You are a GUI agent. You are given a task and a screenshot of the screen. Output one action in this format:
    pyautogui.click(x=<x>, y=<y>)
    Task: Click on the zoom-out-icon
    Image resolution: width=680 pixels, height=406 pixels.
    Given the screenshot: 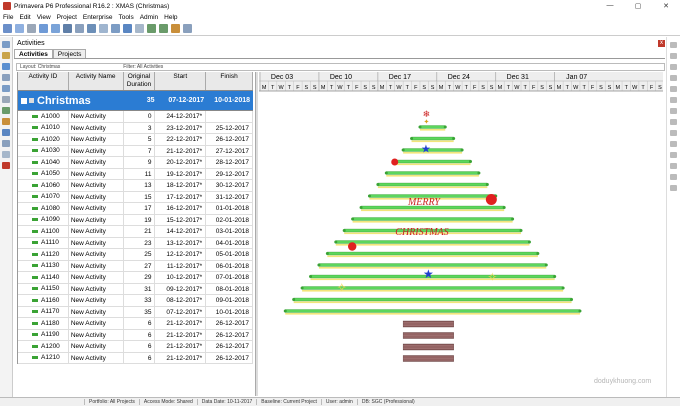 What is the action you would take?
    pyautogui.click(x=163, y=28)
    